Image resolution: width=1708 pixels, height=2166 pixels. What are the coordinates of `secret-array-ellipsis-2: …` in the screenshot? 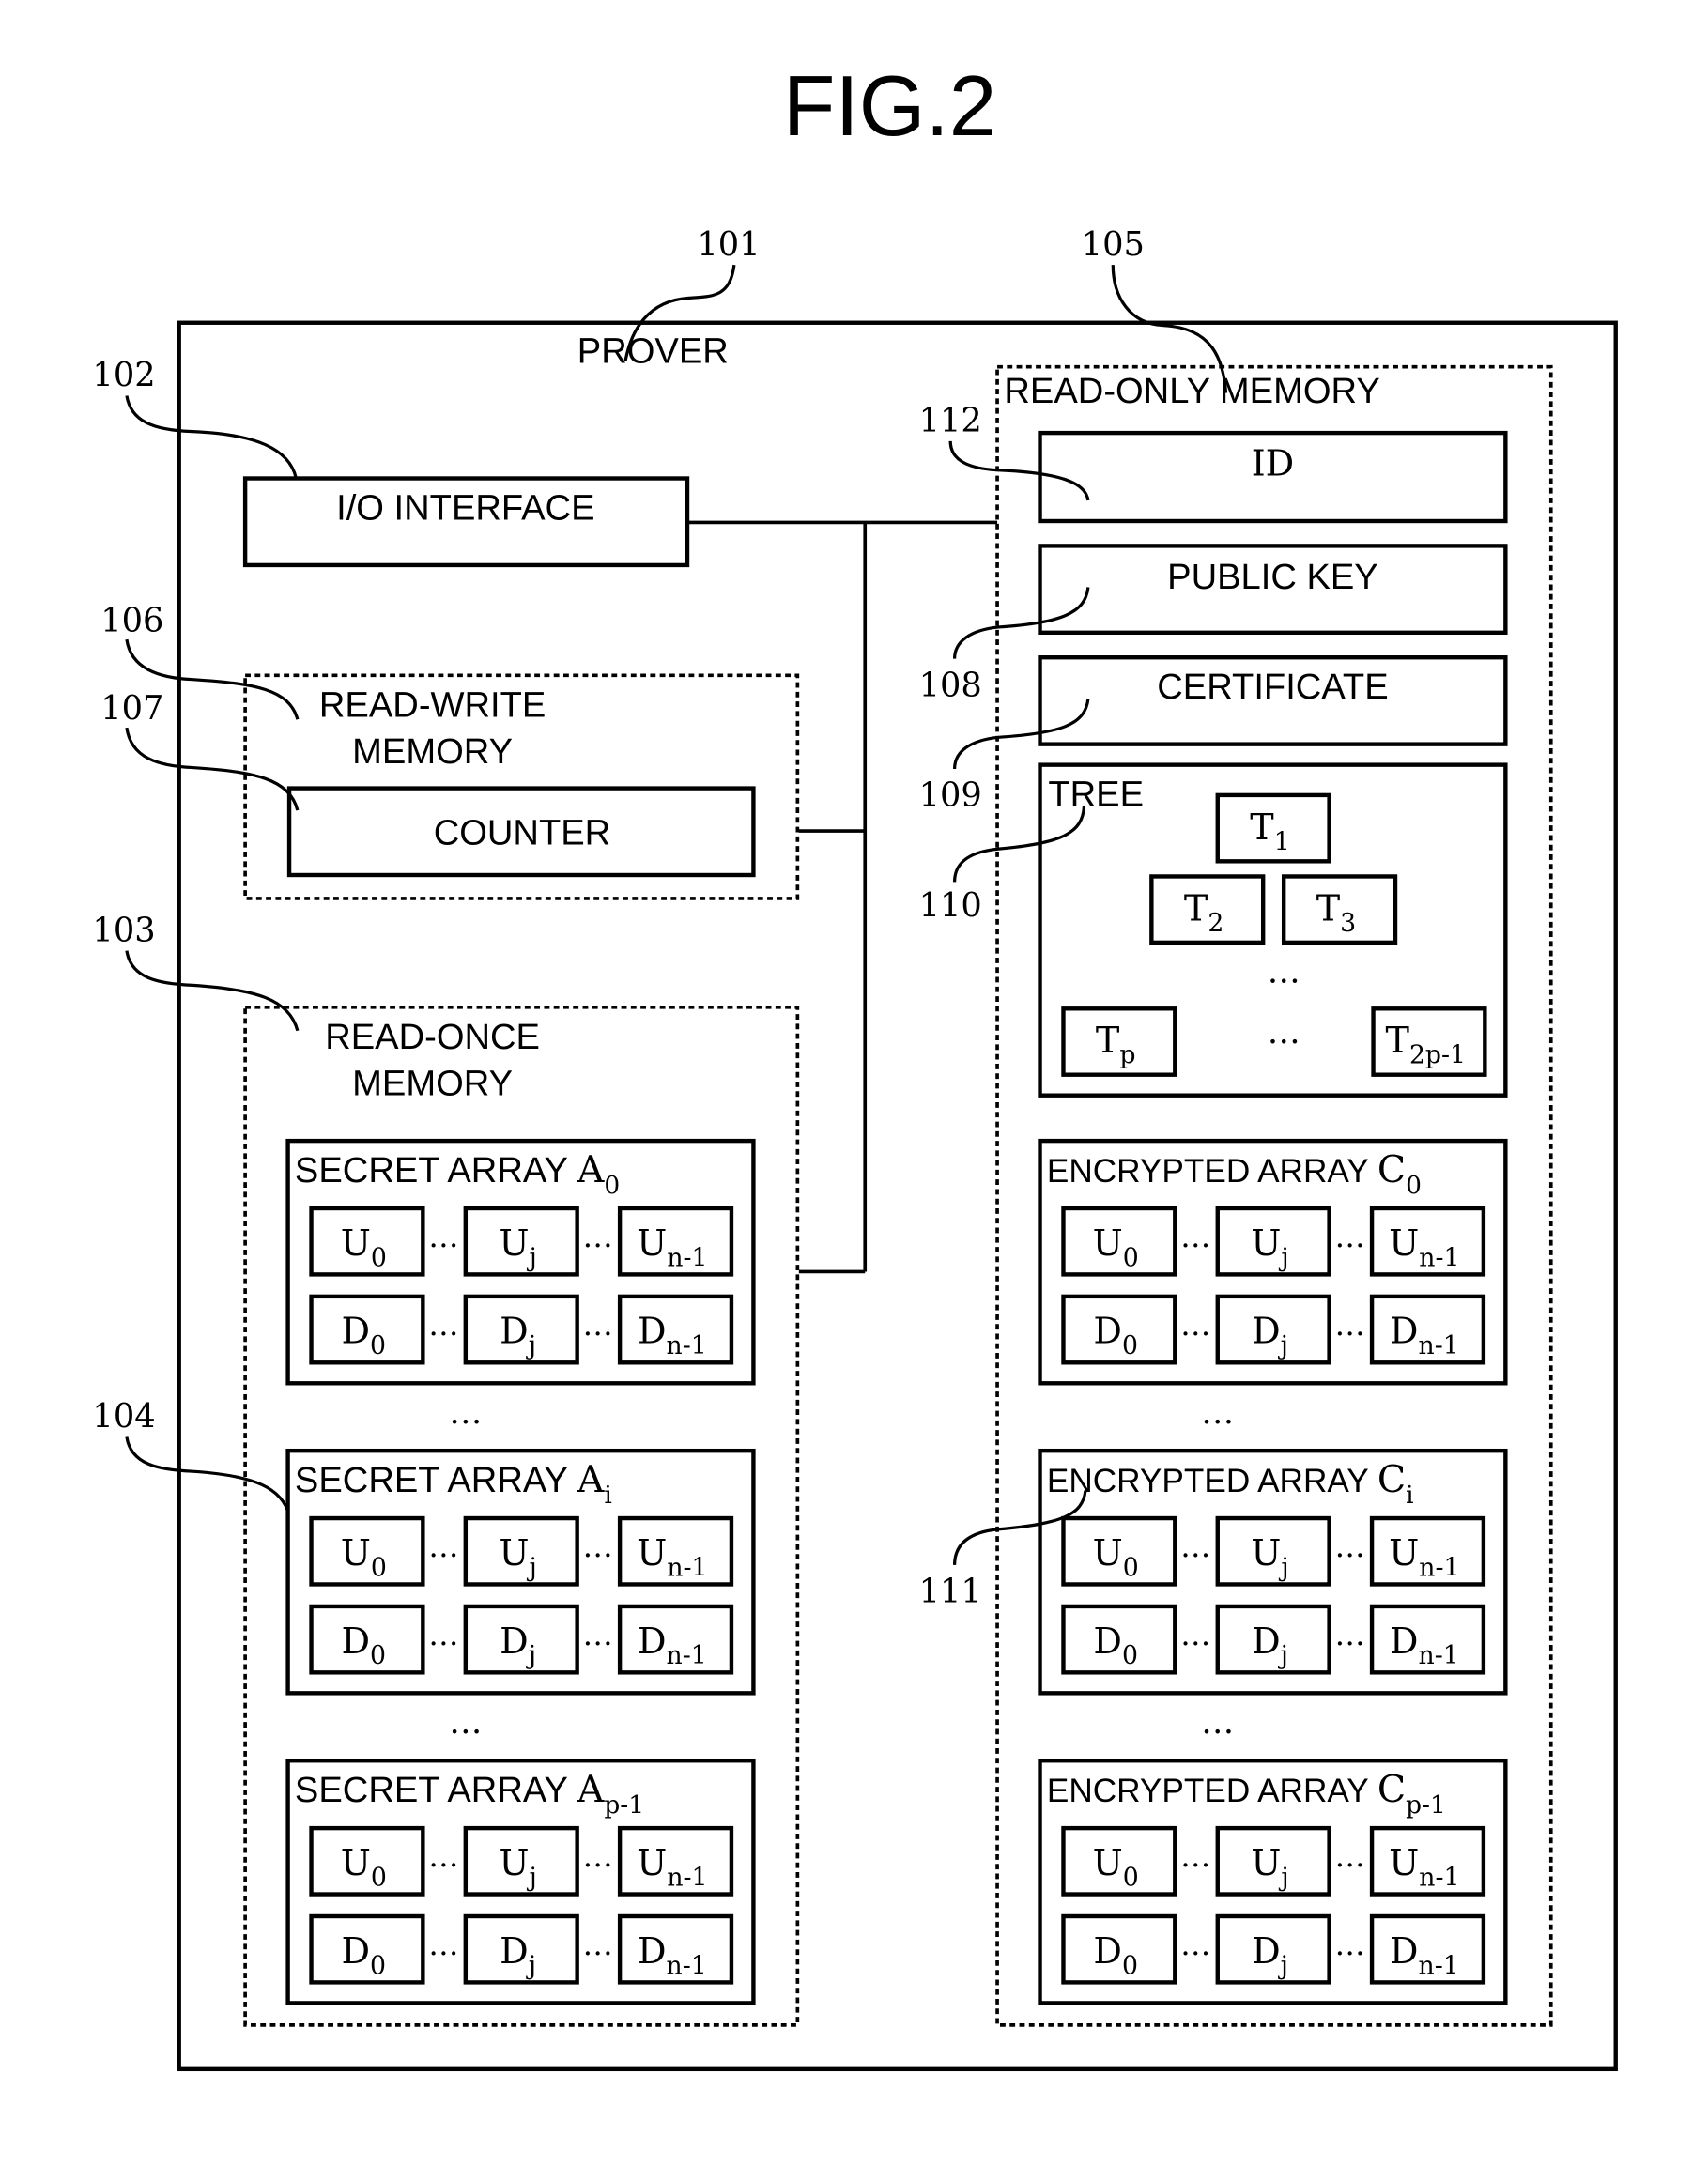 It's located at (466, 1722).